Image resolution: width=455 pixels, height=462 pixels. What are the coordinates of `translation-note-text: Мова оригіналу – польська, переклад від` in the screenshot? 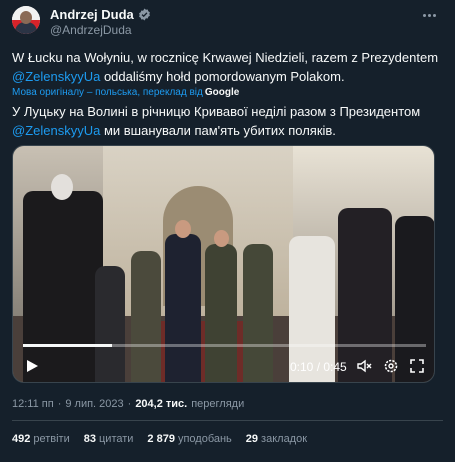 It's located at (107, 92).